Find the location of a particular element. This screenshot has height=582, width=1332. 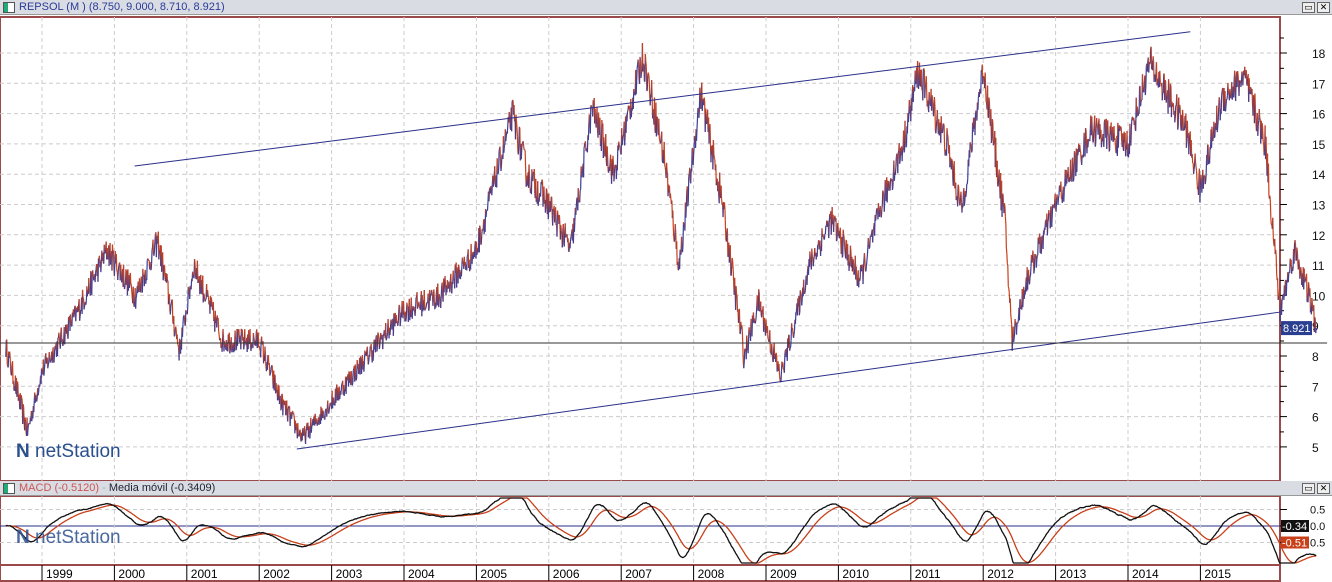

x-tick-label: 2000 is located at coordinates (131, 574).